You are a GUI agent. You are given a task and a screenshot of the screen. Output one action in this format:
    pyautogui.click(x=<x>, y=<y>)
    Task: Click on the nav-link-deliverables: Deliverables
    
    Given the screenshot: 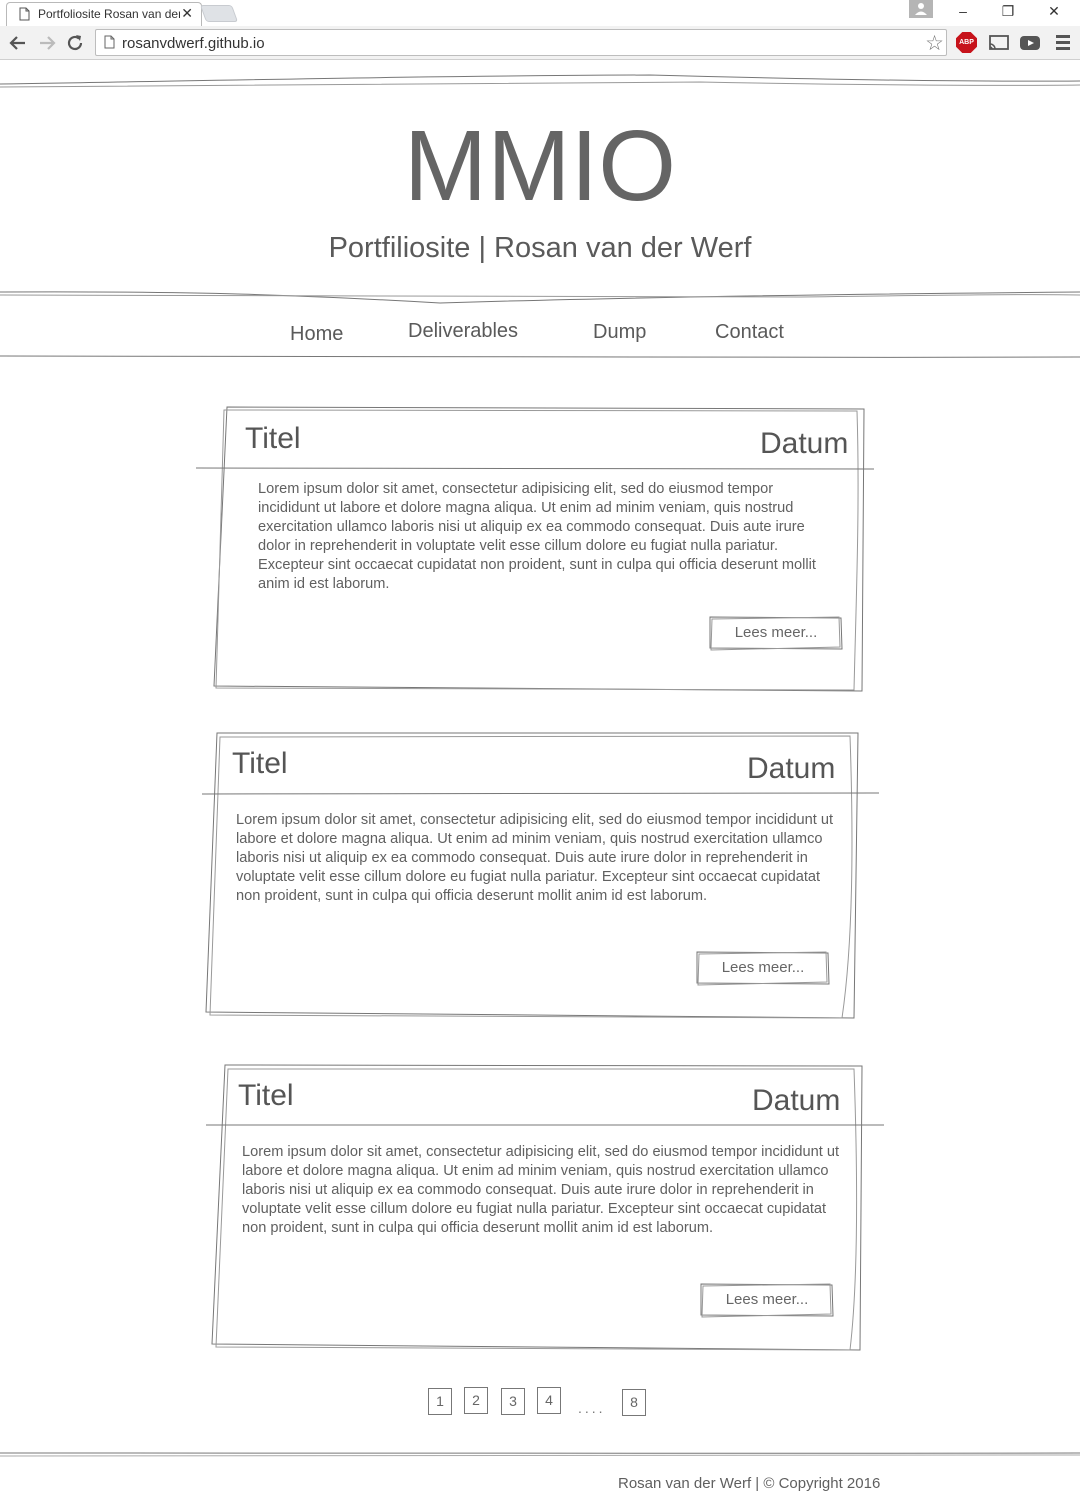 What is the action you would take?
    pyautogui.click(x=463, y=331)
    